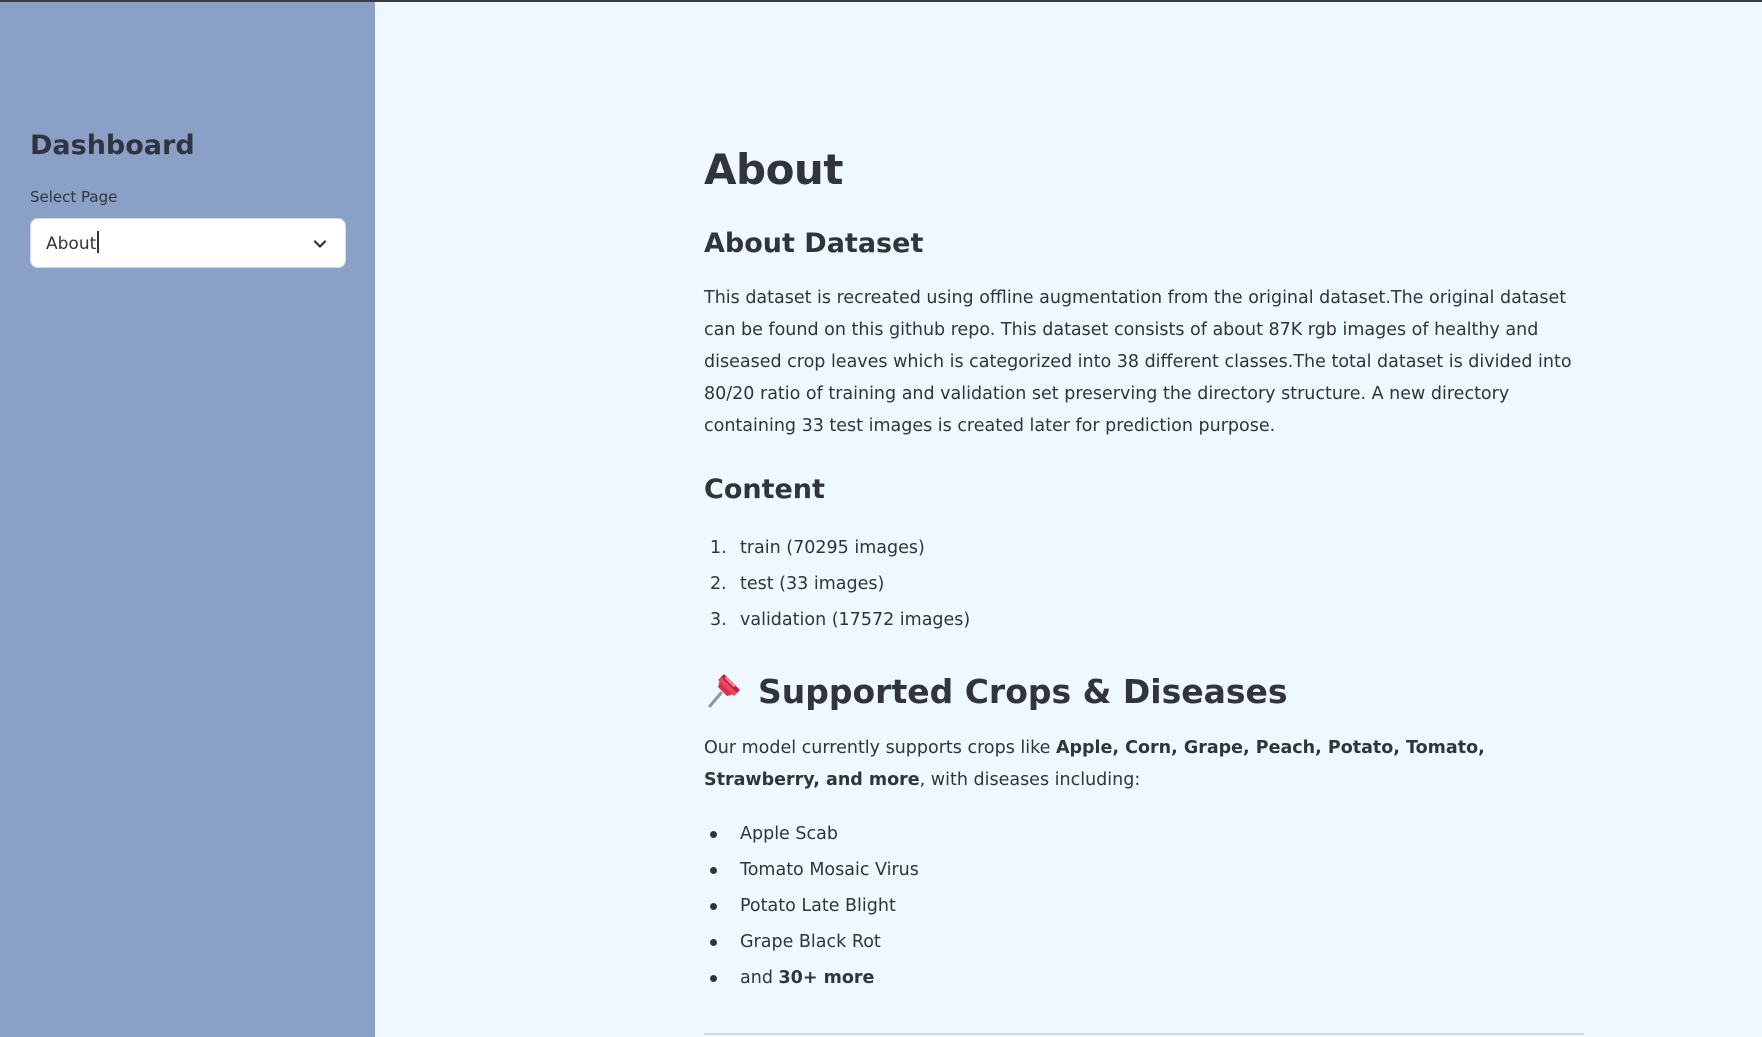 Image resolution: width=1762 pixels, height=1037 pixels. Describe the element at coordinates (1023, 691) in the screenshot. I see `crops-heading-text: Supported Crops & Diseases` at that location.